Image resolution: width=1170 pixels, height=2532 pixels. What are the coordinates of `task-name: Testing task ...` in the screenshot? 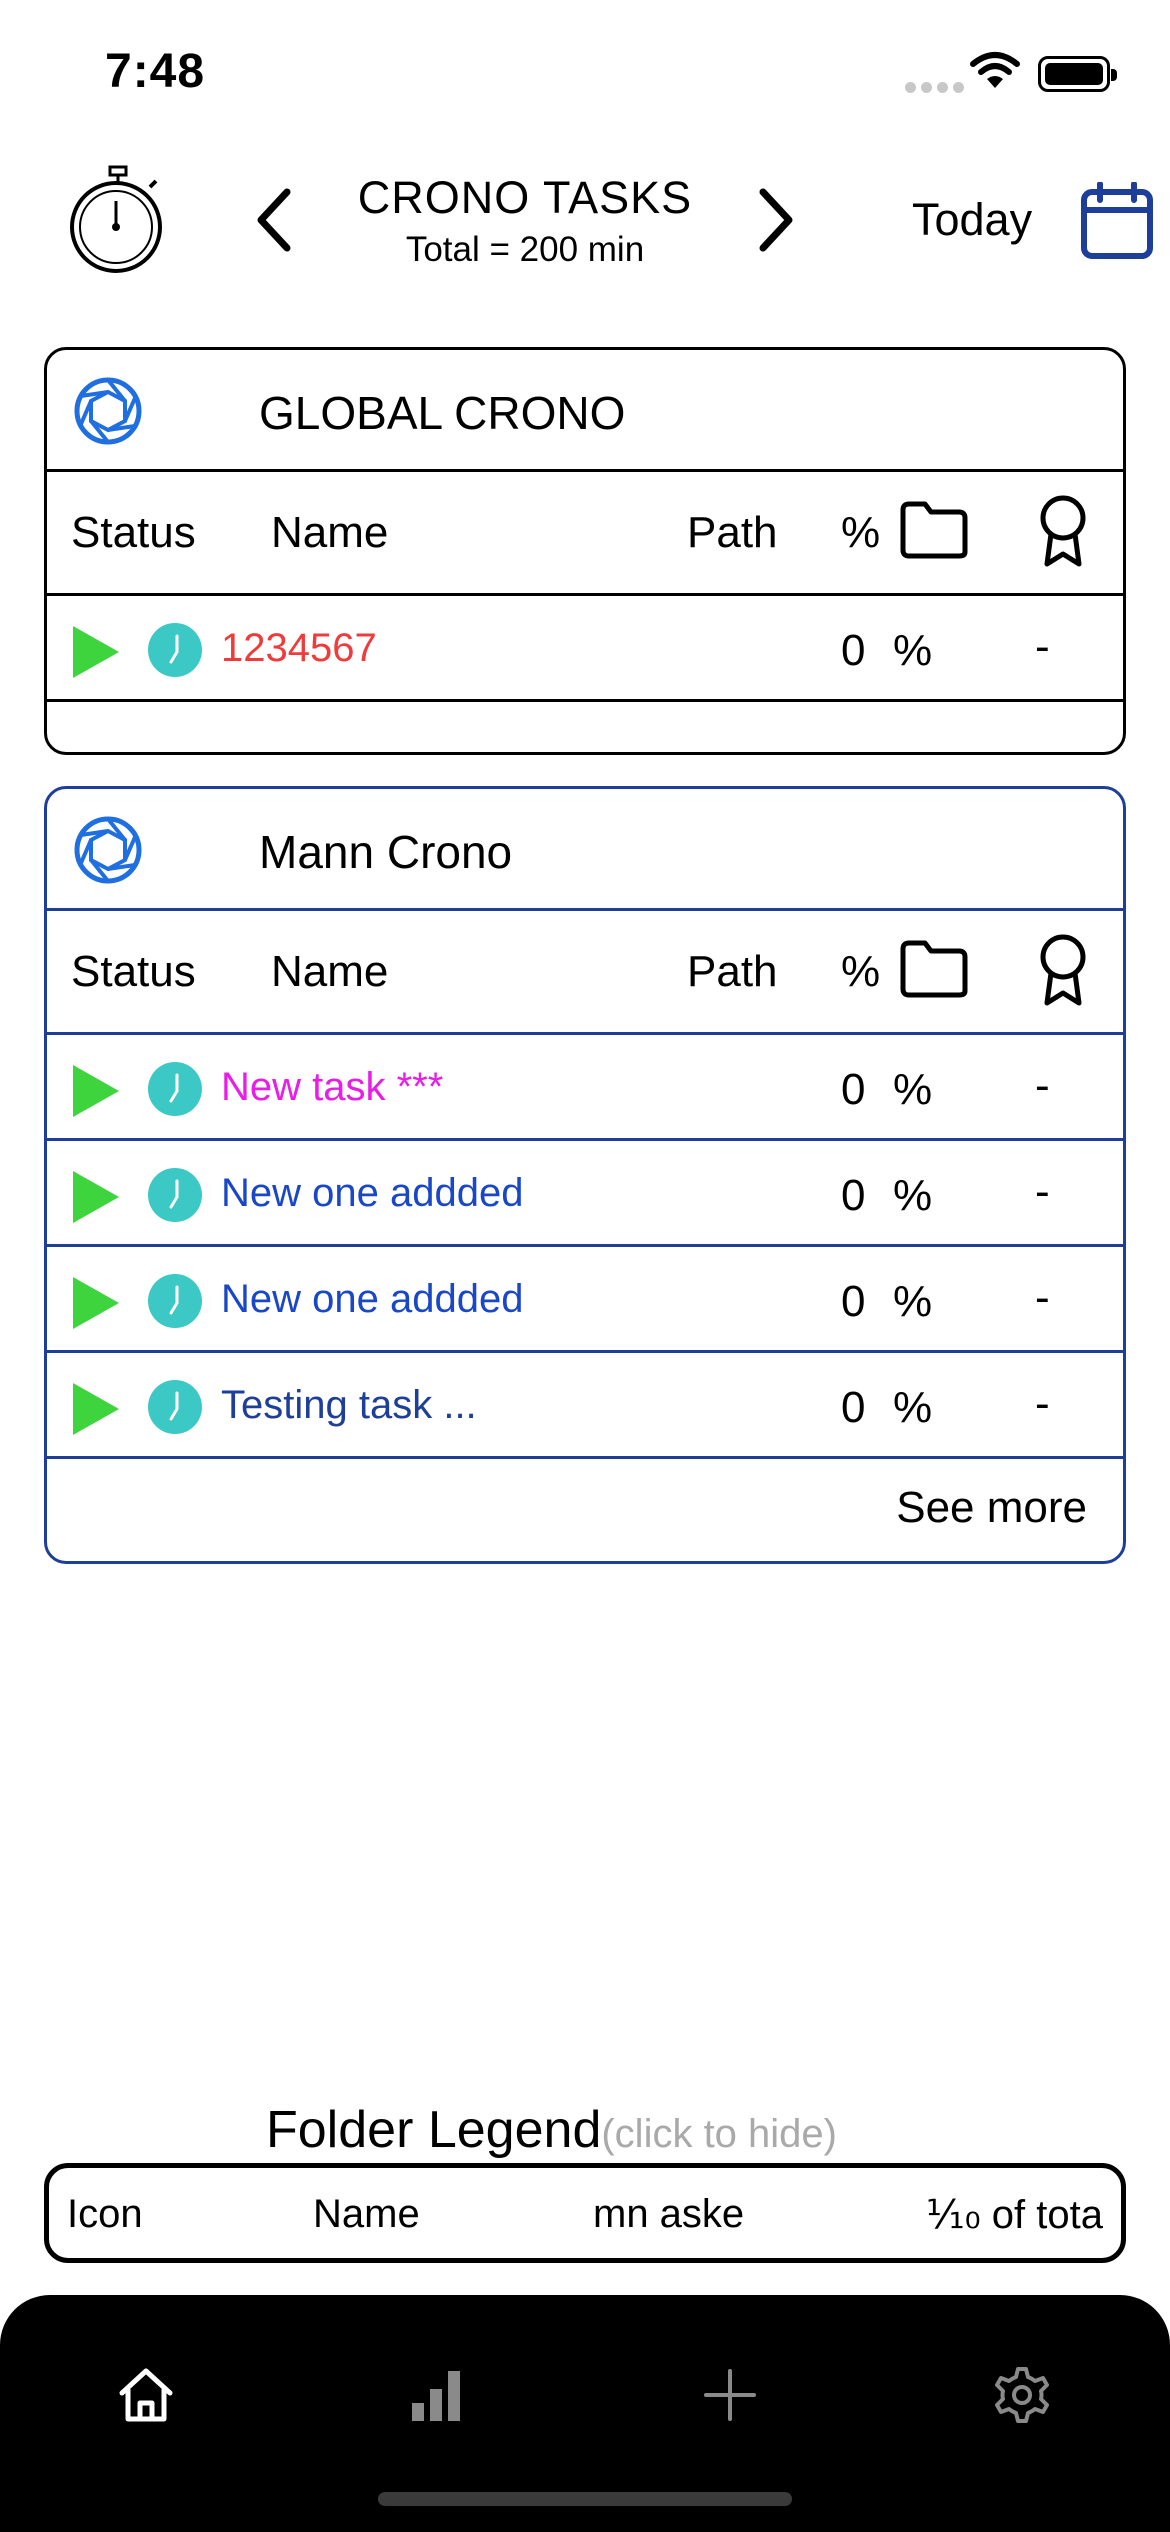 It's located at (349, 1405).